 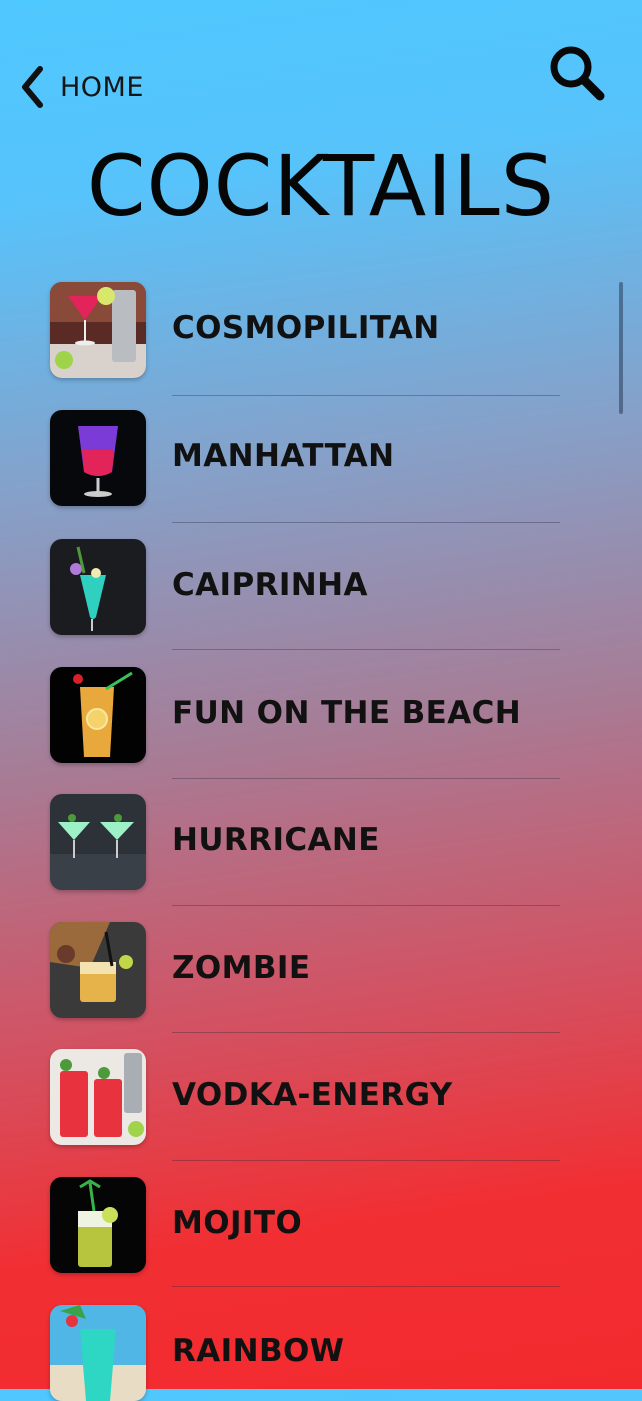 I want to click on cocktail-name: VODKA-ENERGY, so click(x=312, y=1095).